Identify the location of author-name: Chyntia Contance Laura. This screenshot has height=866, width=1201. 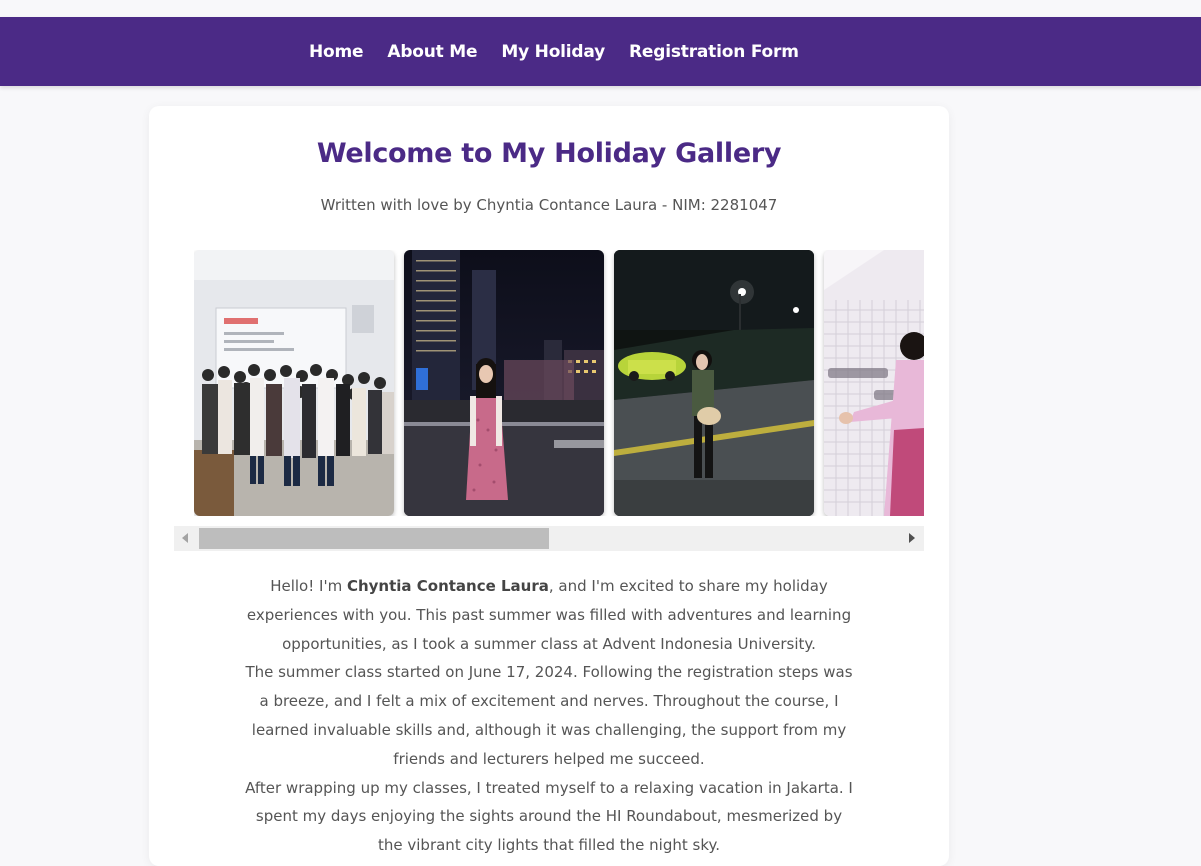
(447, 586).